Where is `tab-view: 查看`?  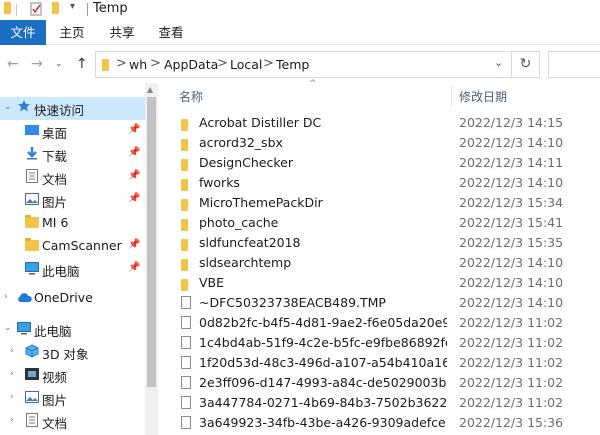 tab-view: 查看 is located at coordinates (171, 32).